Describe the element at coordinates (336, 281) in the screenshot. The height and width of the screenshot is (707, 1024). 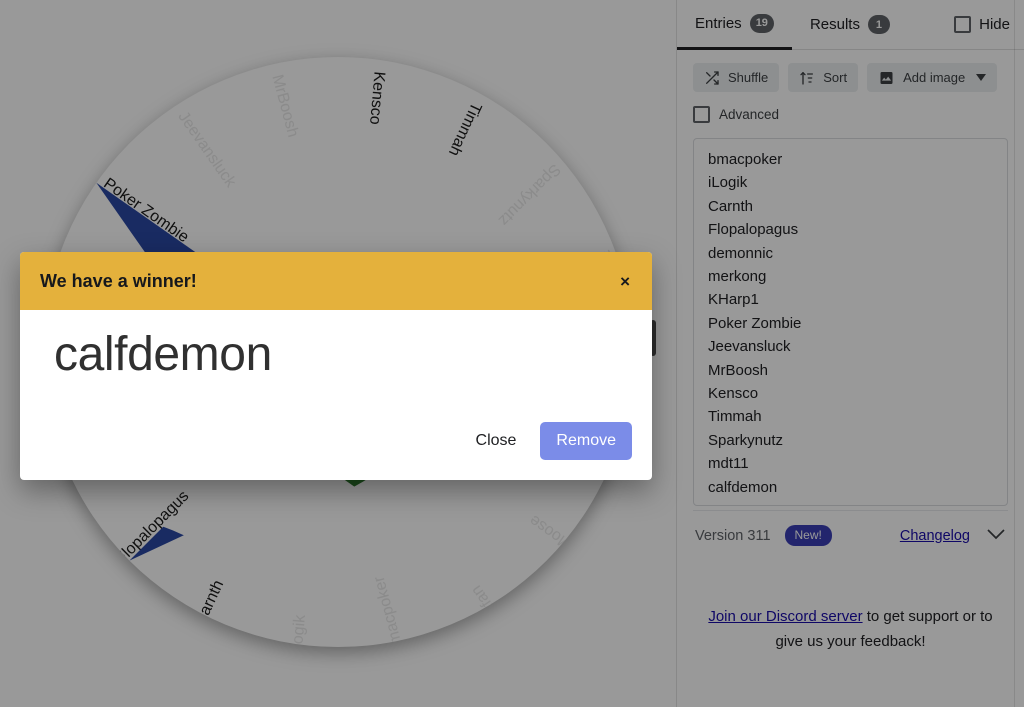
I see `winner-dialog-header: We have a winner! ×` at that location.